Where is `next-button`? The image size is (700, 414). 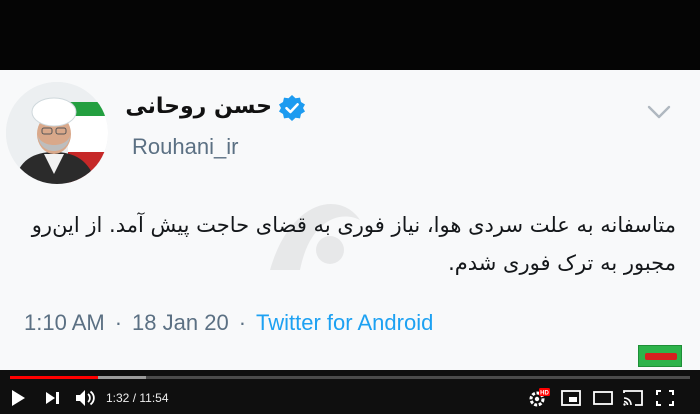
next-button is located at coordinates (53, 398).